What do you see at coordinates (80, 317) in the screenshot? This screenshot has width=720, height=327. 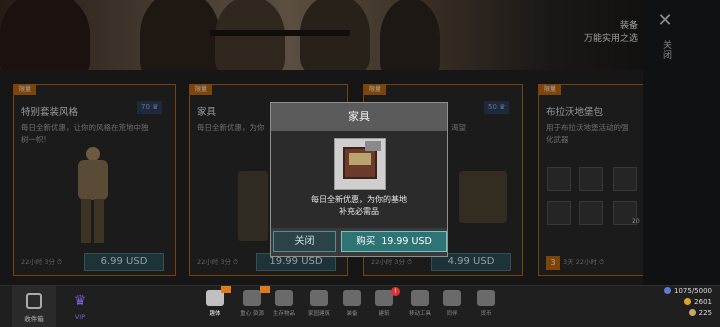 I see `tab-label: VIP` at bounding box center [80, 317].